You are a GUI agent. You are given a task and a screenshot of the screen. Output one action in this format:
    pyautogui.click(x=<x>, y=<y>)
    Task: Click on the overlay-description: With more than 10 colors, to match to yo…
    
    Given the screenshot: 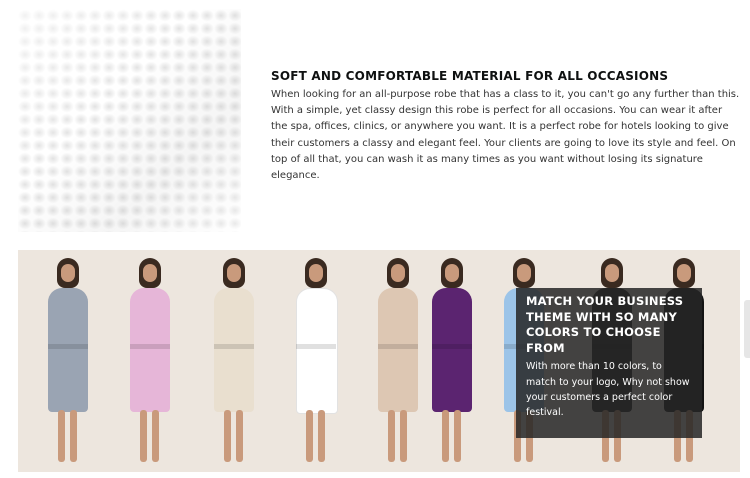 What is the action you would take?
    pyautogui.click(x=608, y=390)
    